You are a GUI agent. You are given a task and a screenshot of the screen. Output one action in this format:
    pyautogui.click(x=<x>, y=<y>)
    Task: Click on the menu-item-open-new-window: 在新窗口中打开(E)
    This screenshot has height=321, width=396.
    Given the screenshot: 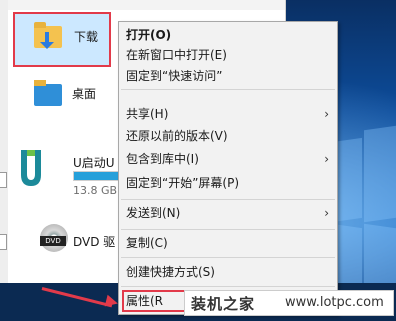 What is the action you would take?
    pyautogui.click(x=228, y=55)
    